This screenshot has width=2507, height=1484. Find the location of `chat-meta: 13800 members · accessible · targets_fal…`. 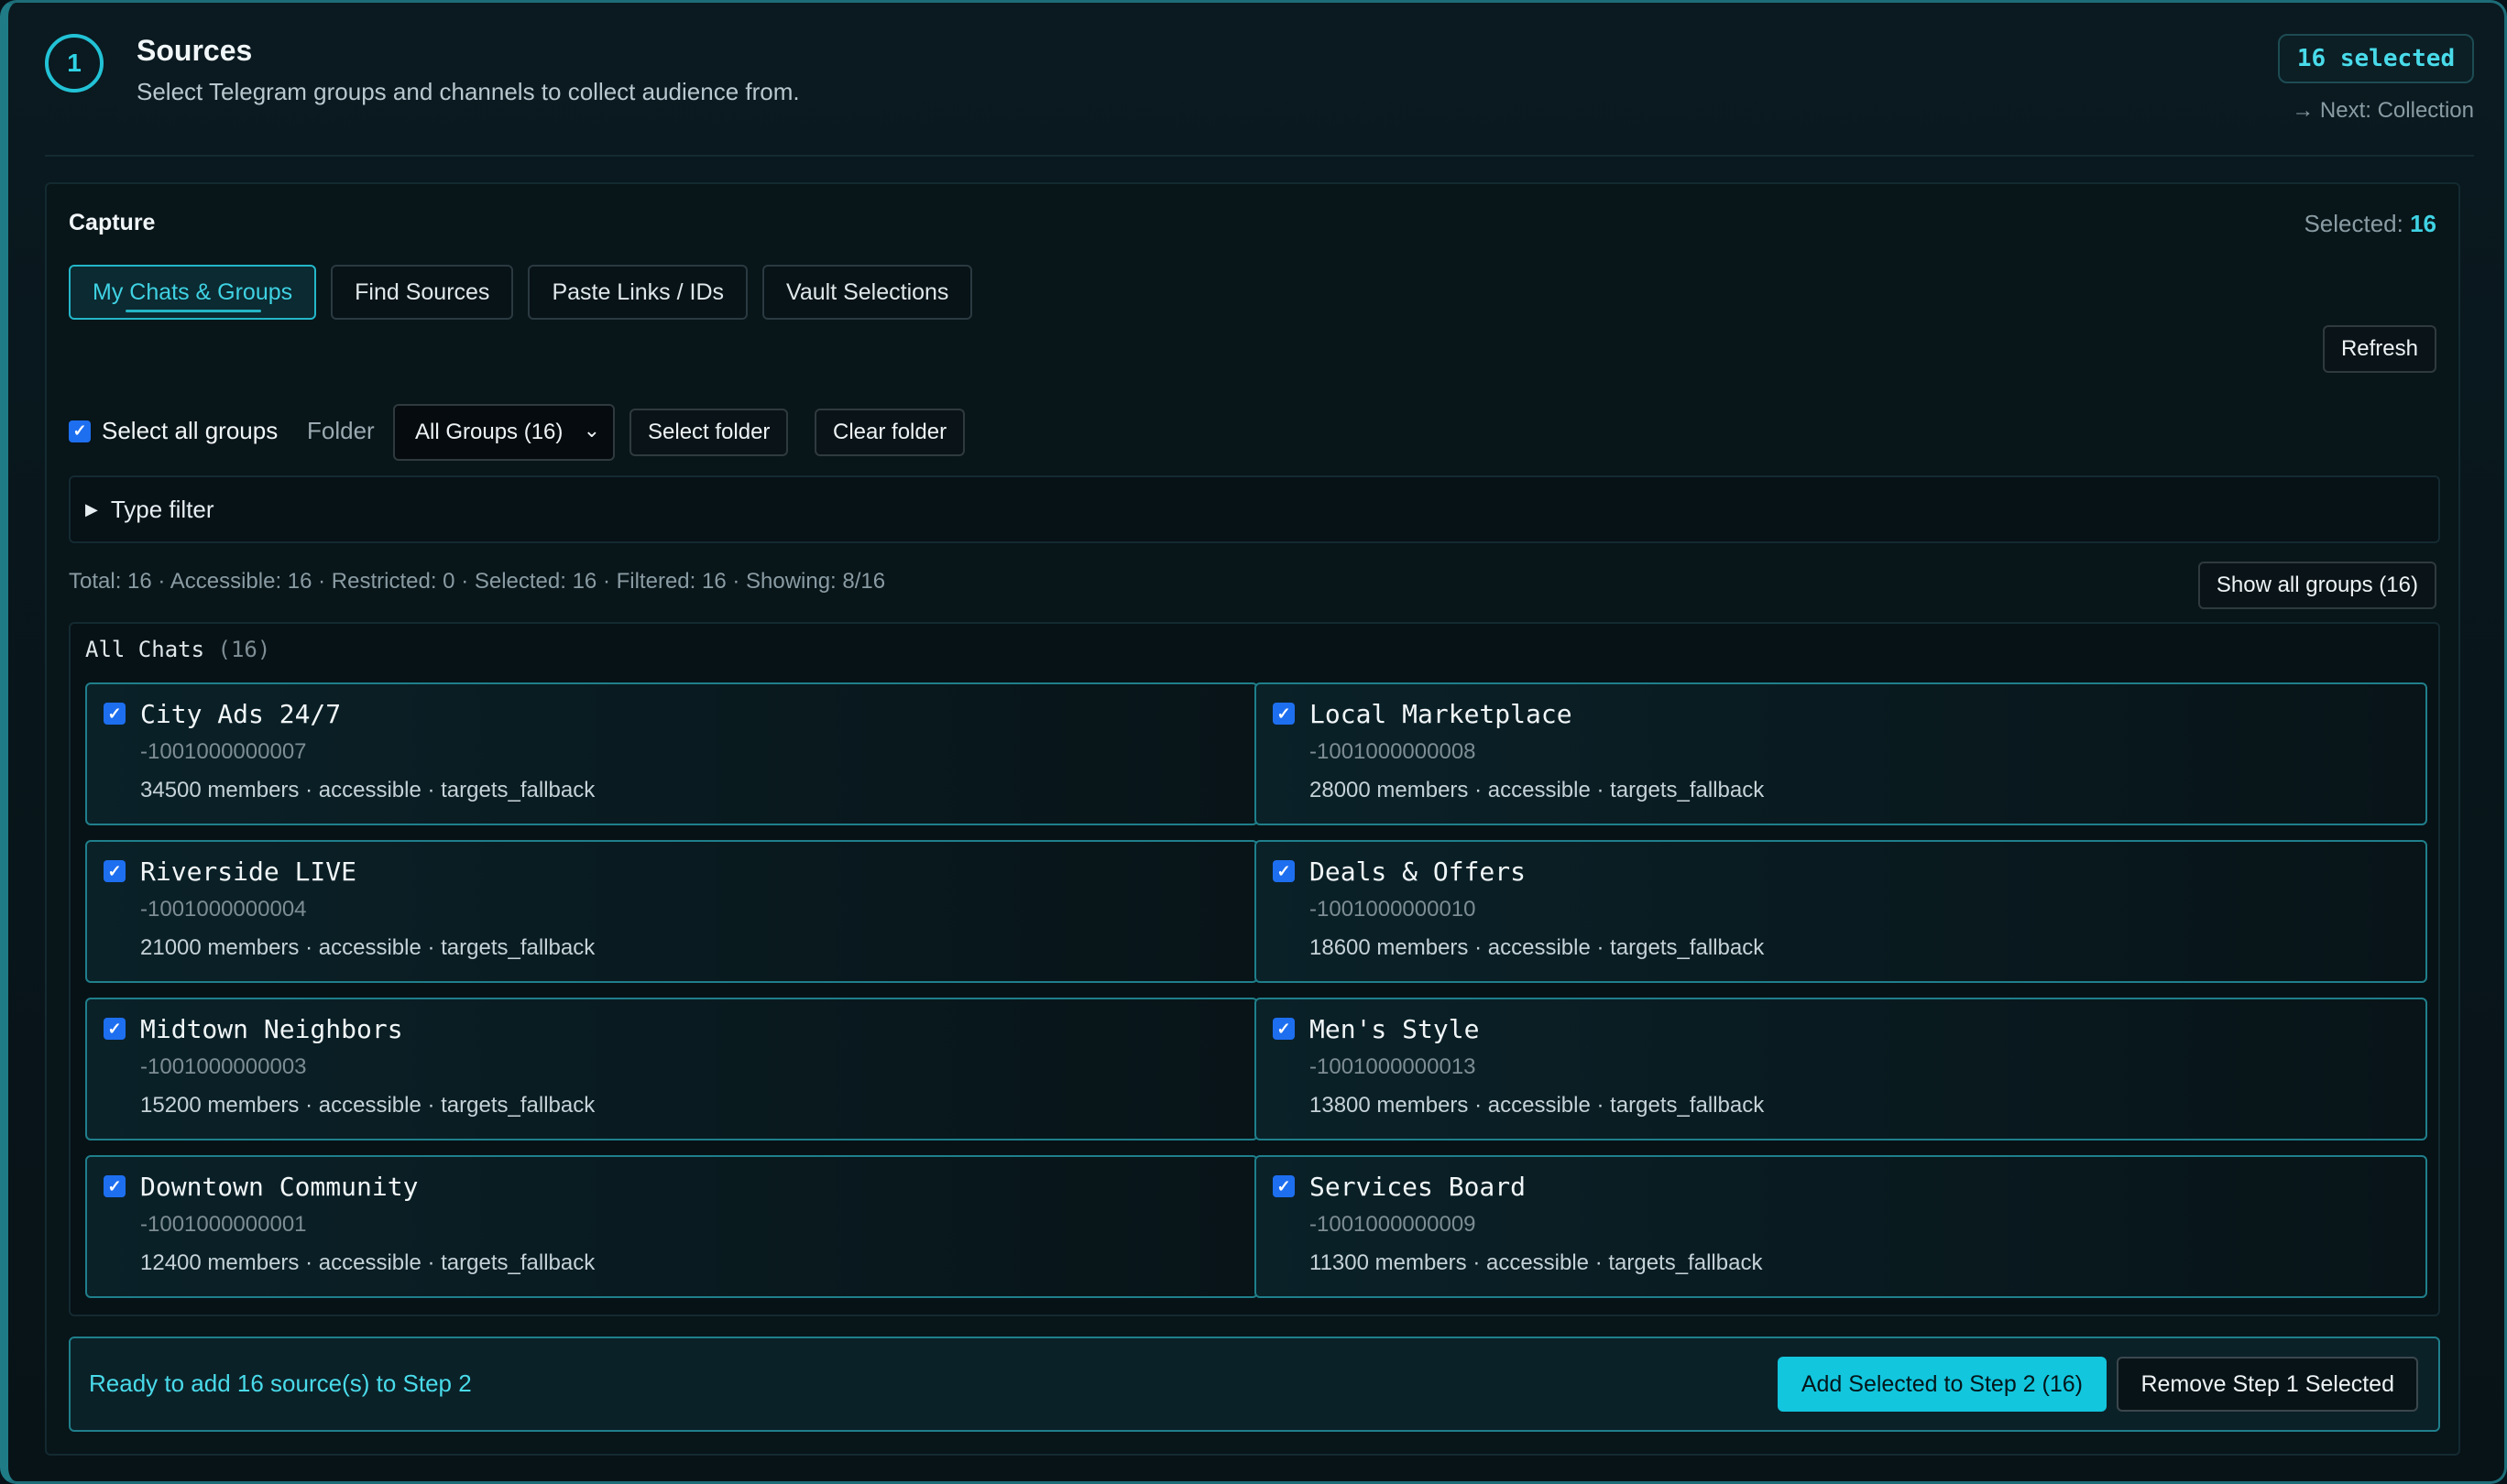

chat-meta: 13800 members · accessible · targets_fal… is located at coordinates (1537, 1106).